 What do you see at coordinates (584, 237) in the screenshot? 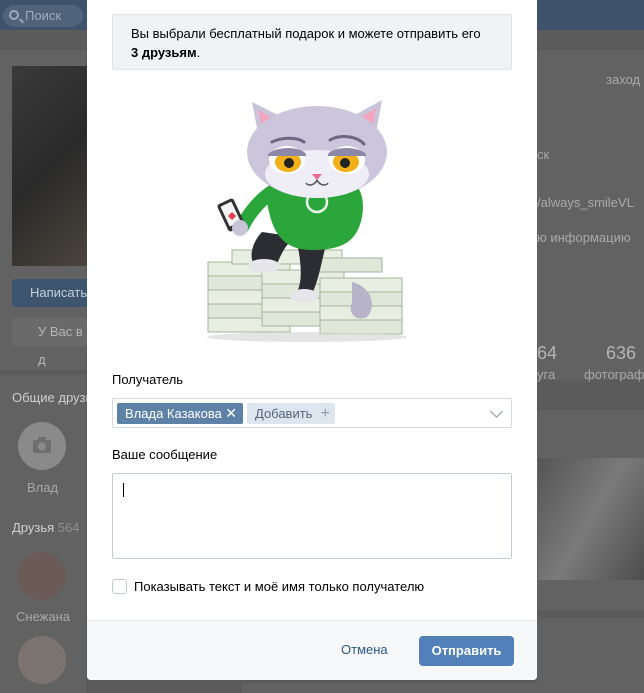
I see `show-info-link: ю информацию` at bounding box center [584, 237].